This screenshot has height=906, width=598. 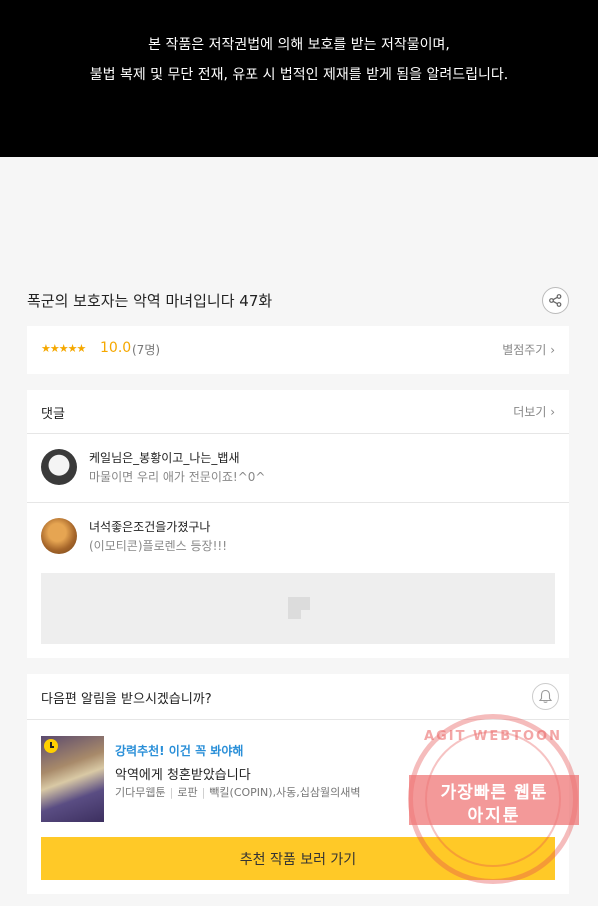 I want to click on comment-text: (이모티콘)플로렌스 등장!!!, so click(x=158, y=546).